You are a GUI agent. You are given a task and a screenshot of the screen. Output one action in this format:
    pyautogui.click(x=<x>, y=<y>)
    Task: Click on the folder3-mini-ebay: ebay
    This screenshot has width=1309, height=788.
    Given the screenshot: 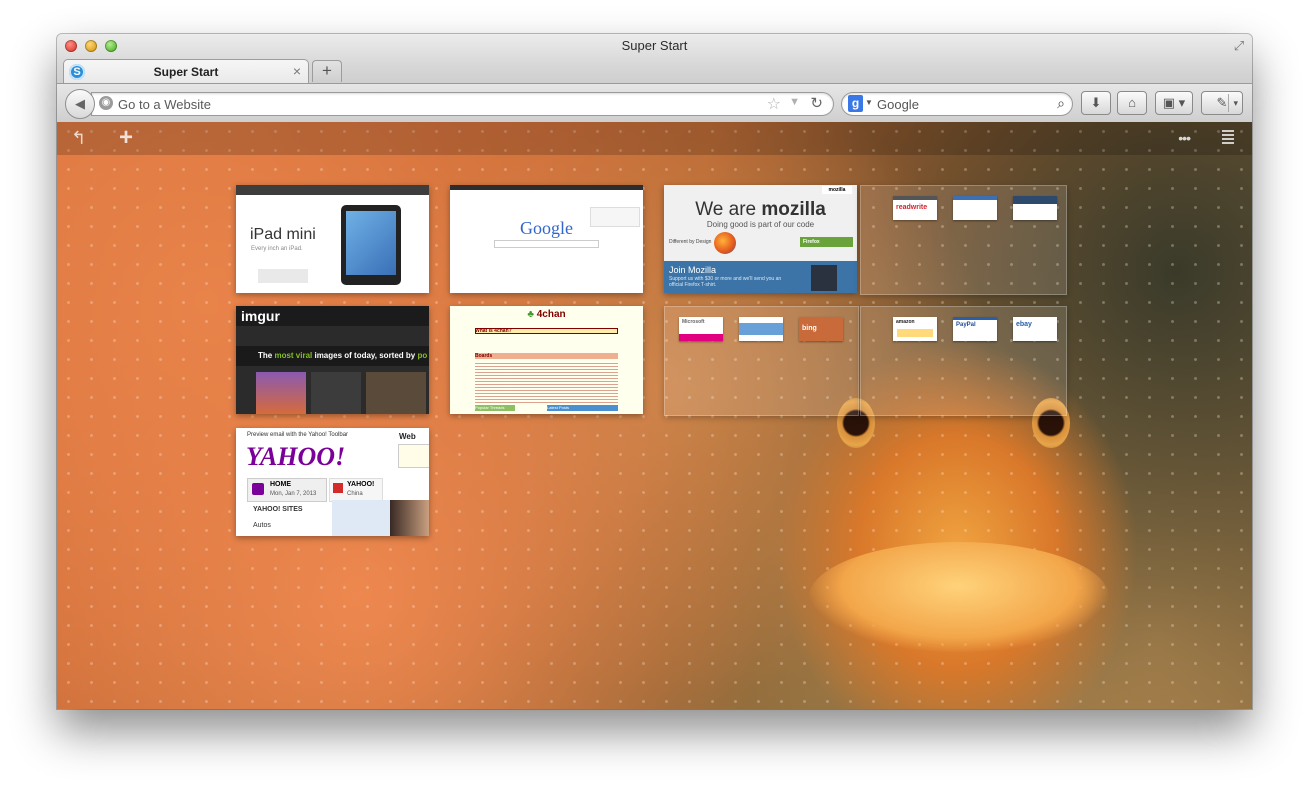 What is the action you would take?
    pyautogui.click(x=1035, y=329)
    